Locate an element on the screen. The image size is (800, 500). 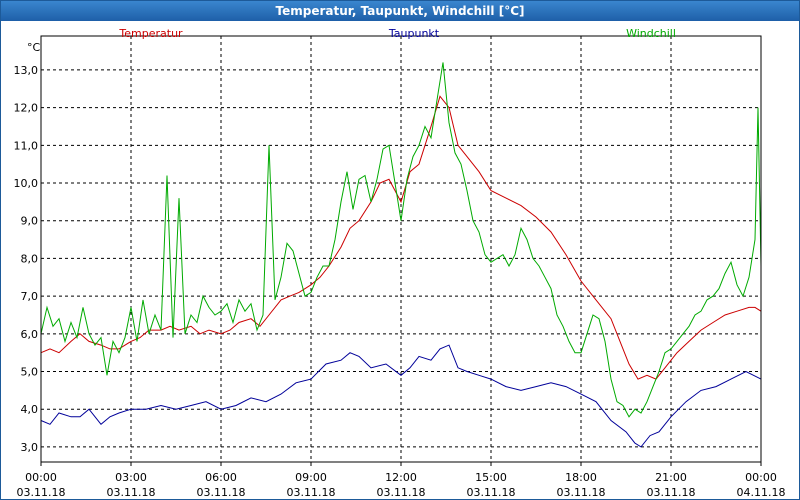
y-axis-ticks: 3,0 4,0 5,0 6,0 7,0 8,0 9,0 10,0 11,0 12,0 13,0 is located at coordinates (26, 259).